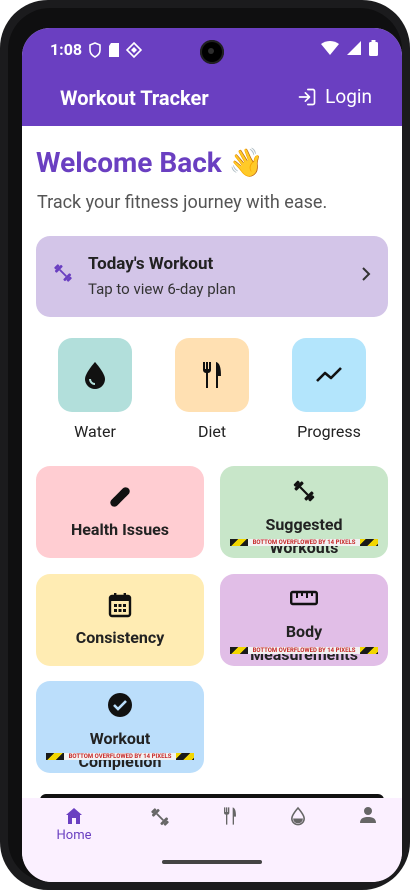 This screenshot has width=410, height=890. What do you see at coordinates (304, 631) in the screenshot?
I see `tile-label: Body` at bounding box center [304, 631].